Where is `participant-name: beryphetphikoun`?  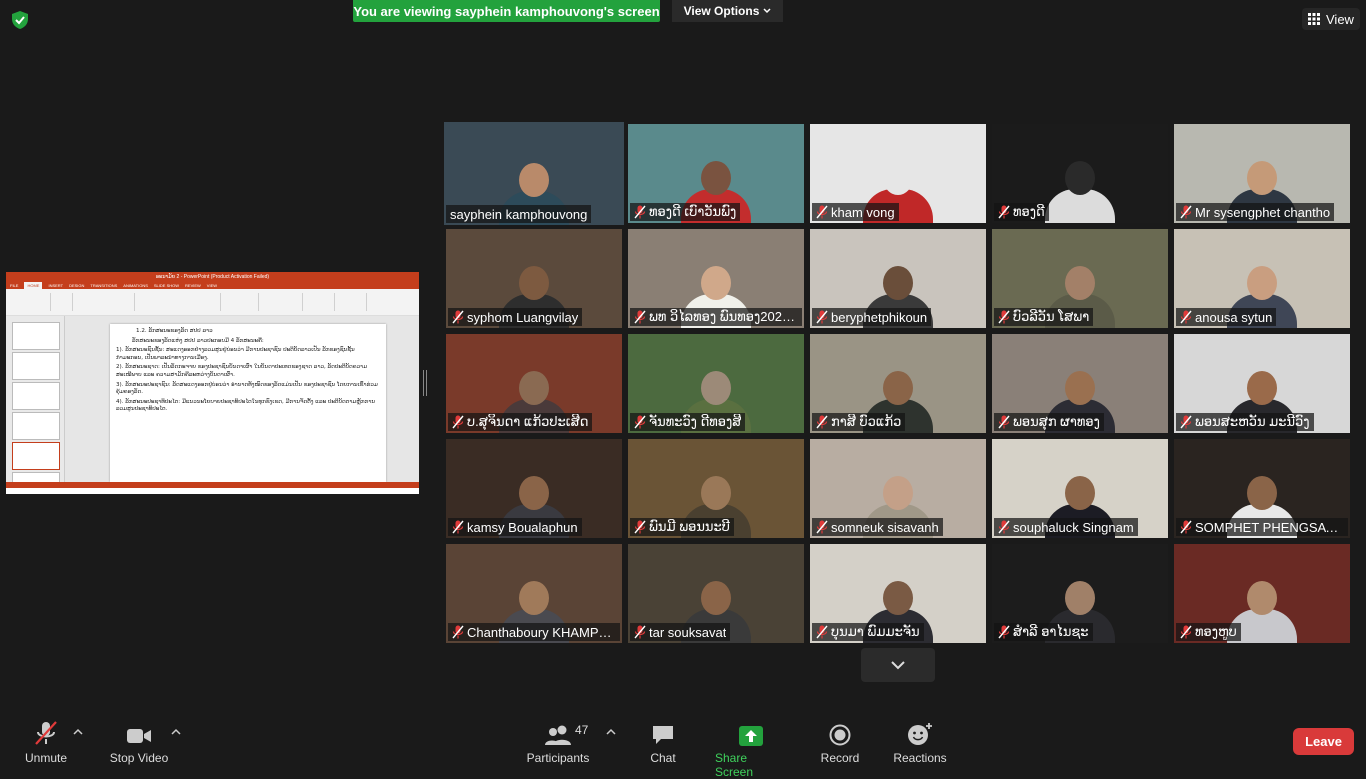 participant-name: beryphetphikoun is located at coordinates (879, 317).